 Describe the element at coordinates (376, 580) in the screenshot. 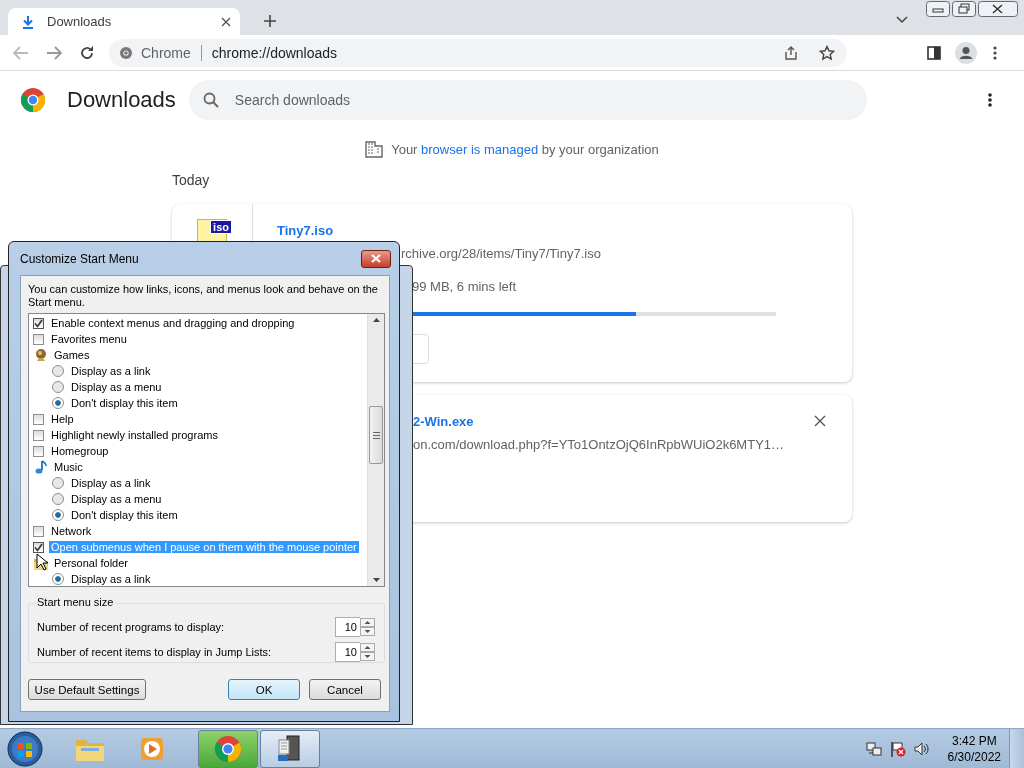

I see `scroll-down-icon` at that location.